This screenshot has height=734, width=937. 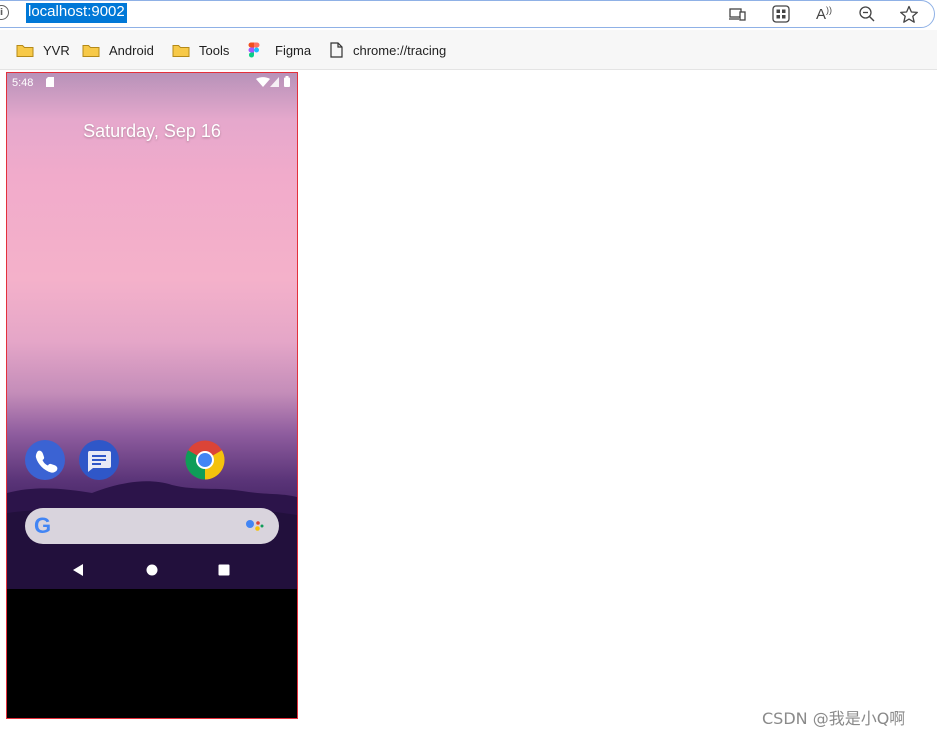 I want to click on sd-card-icon, so click(x=50, y=82).